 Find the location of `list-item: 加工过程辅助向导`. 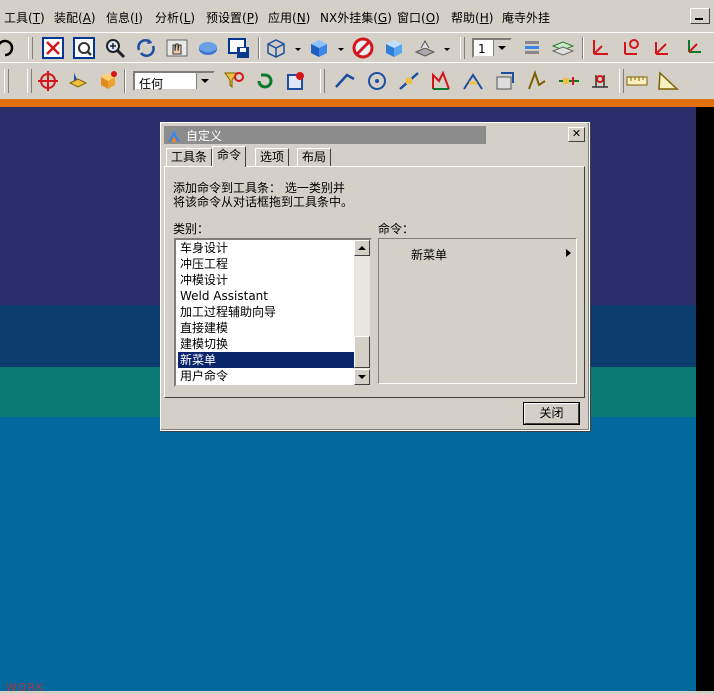

list-item: 加工过程辅助向导 is located at coordinates (267, 312).